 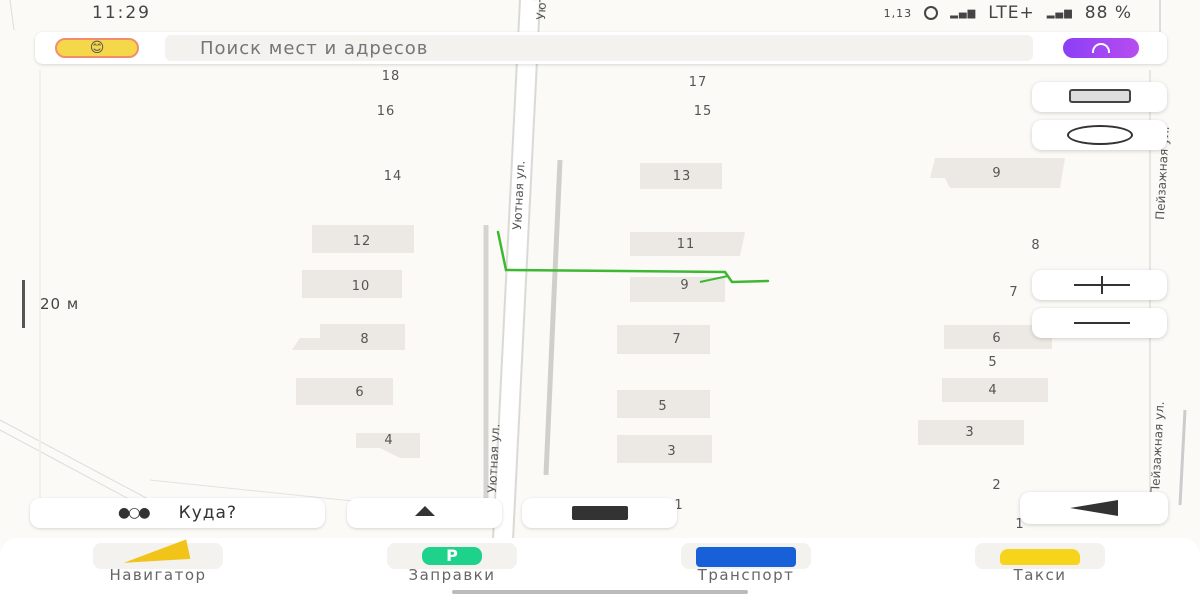 I want to click on briefcase-icon, so click(x=599, y=513).